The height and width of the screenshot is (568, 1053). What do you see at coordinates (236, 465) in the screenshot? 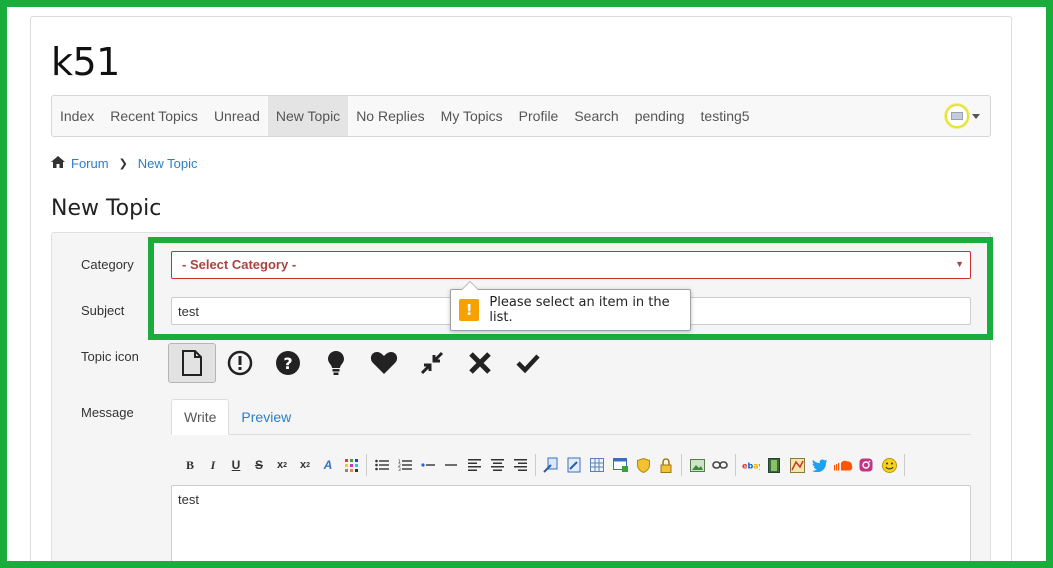
I see `underline-icon: U` at bounding box center [236, 465].